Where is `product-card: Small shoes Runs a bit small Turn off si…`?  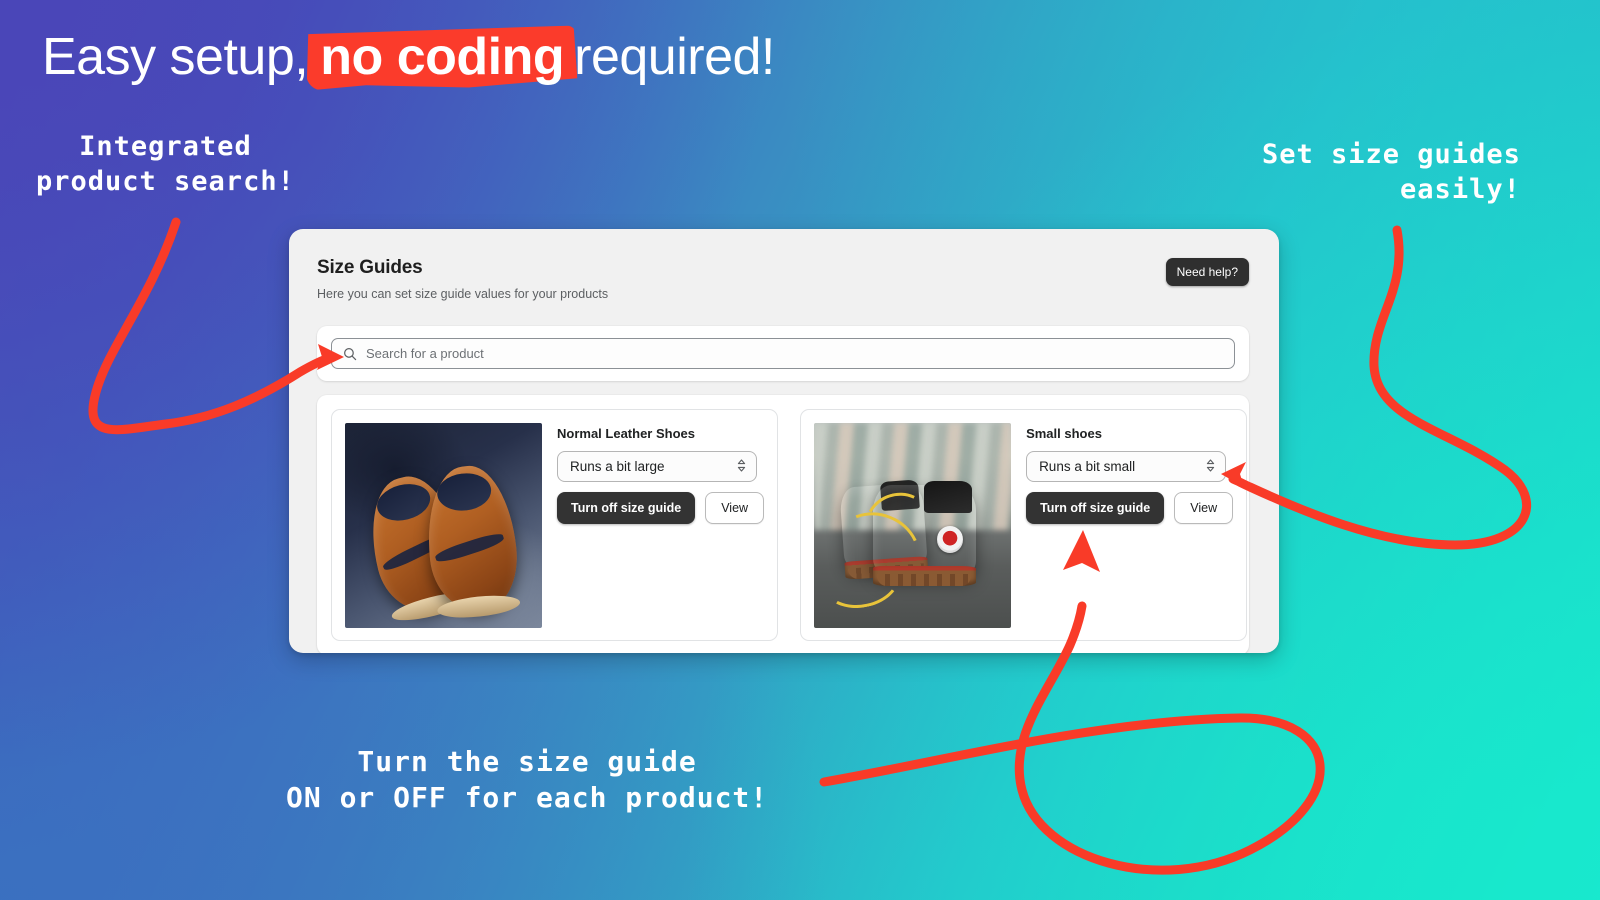
product-card: Small shoes Runs a bit small Turn off si… is located at coordinates (1024, 525).